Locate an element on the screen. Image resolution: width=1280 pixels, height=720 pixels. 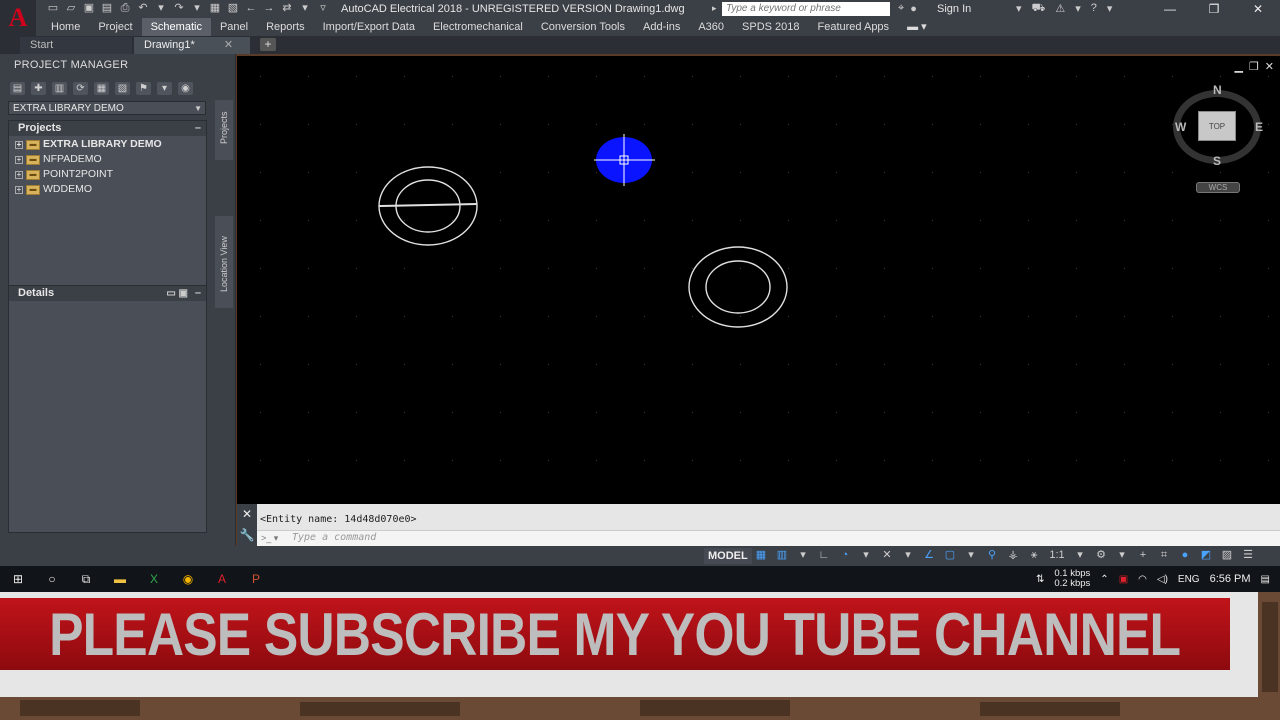
plot-icon: ▦ is located at coordinates (215, 8).